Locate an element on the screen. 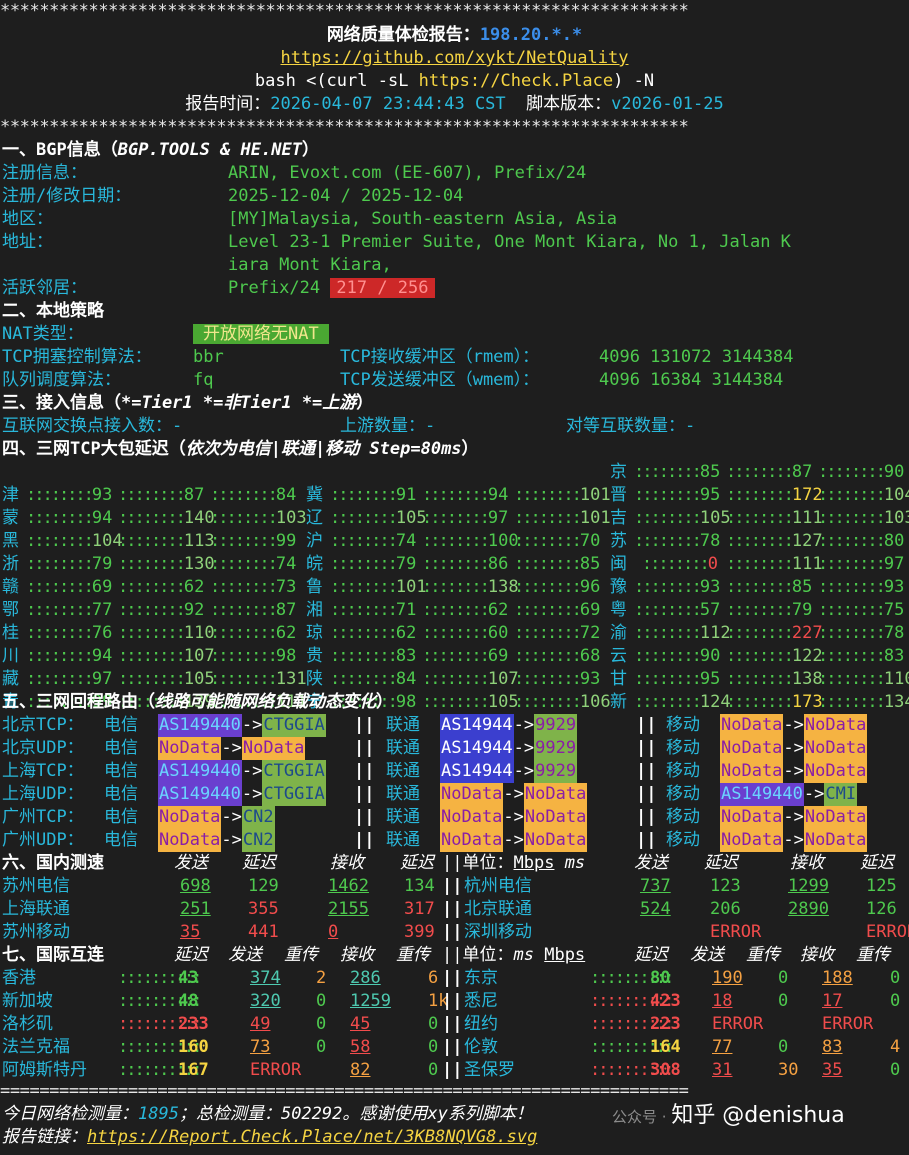 This screenshot has width=909, height=1155. delay-cell: ::::::::98 is located at coordinates (253, 656).